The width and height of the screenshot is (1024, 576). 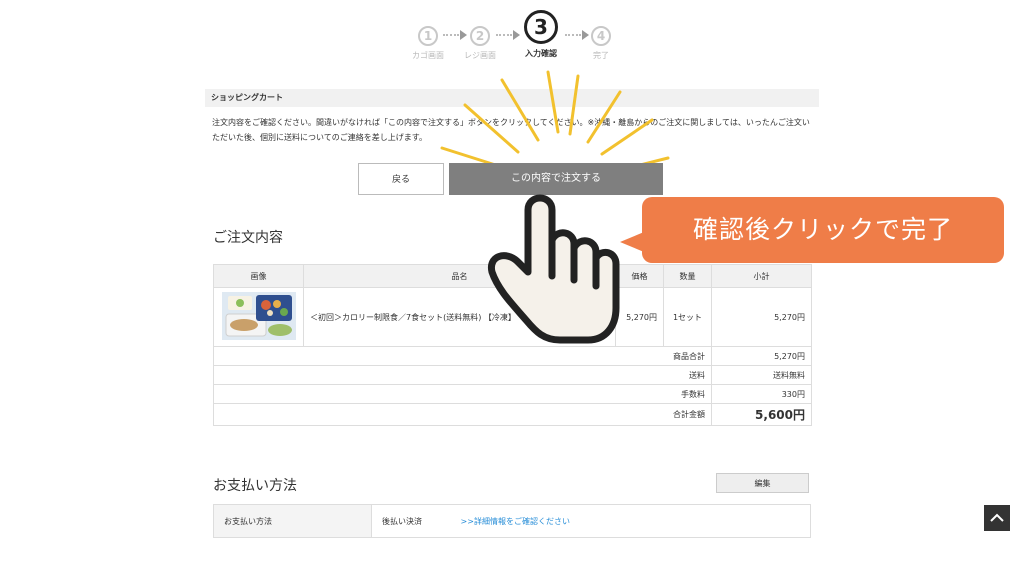 What do you see at coordinates (761, 394) in the screenshot?
I see `summary-value: 330円` at bounding box center [761, 394].